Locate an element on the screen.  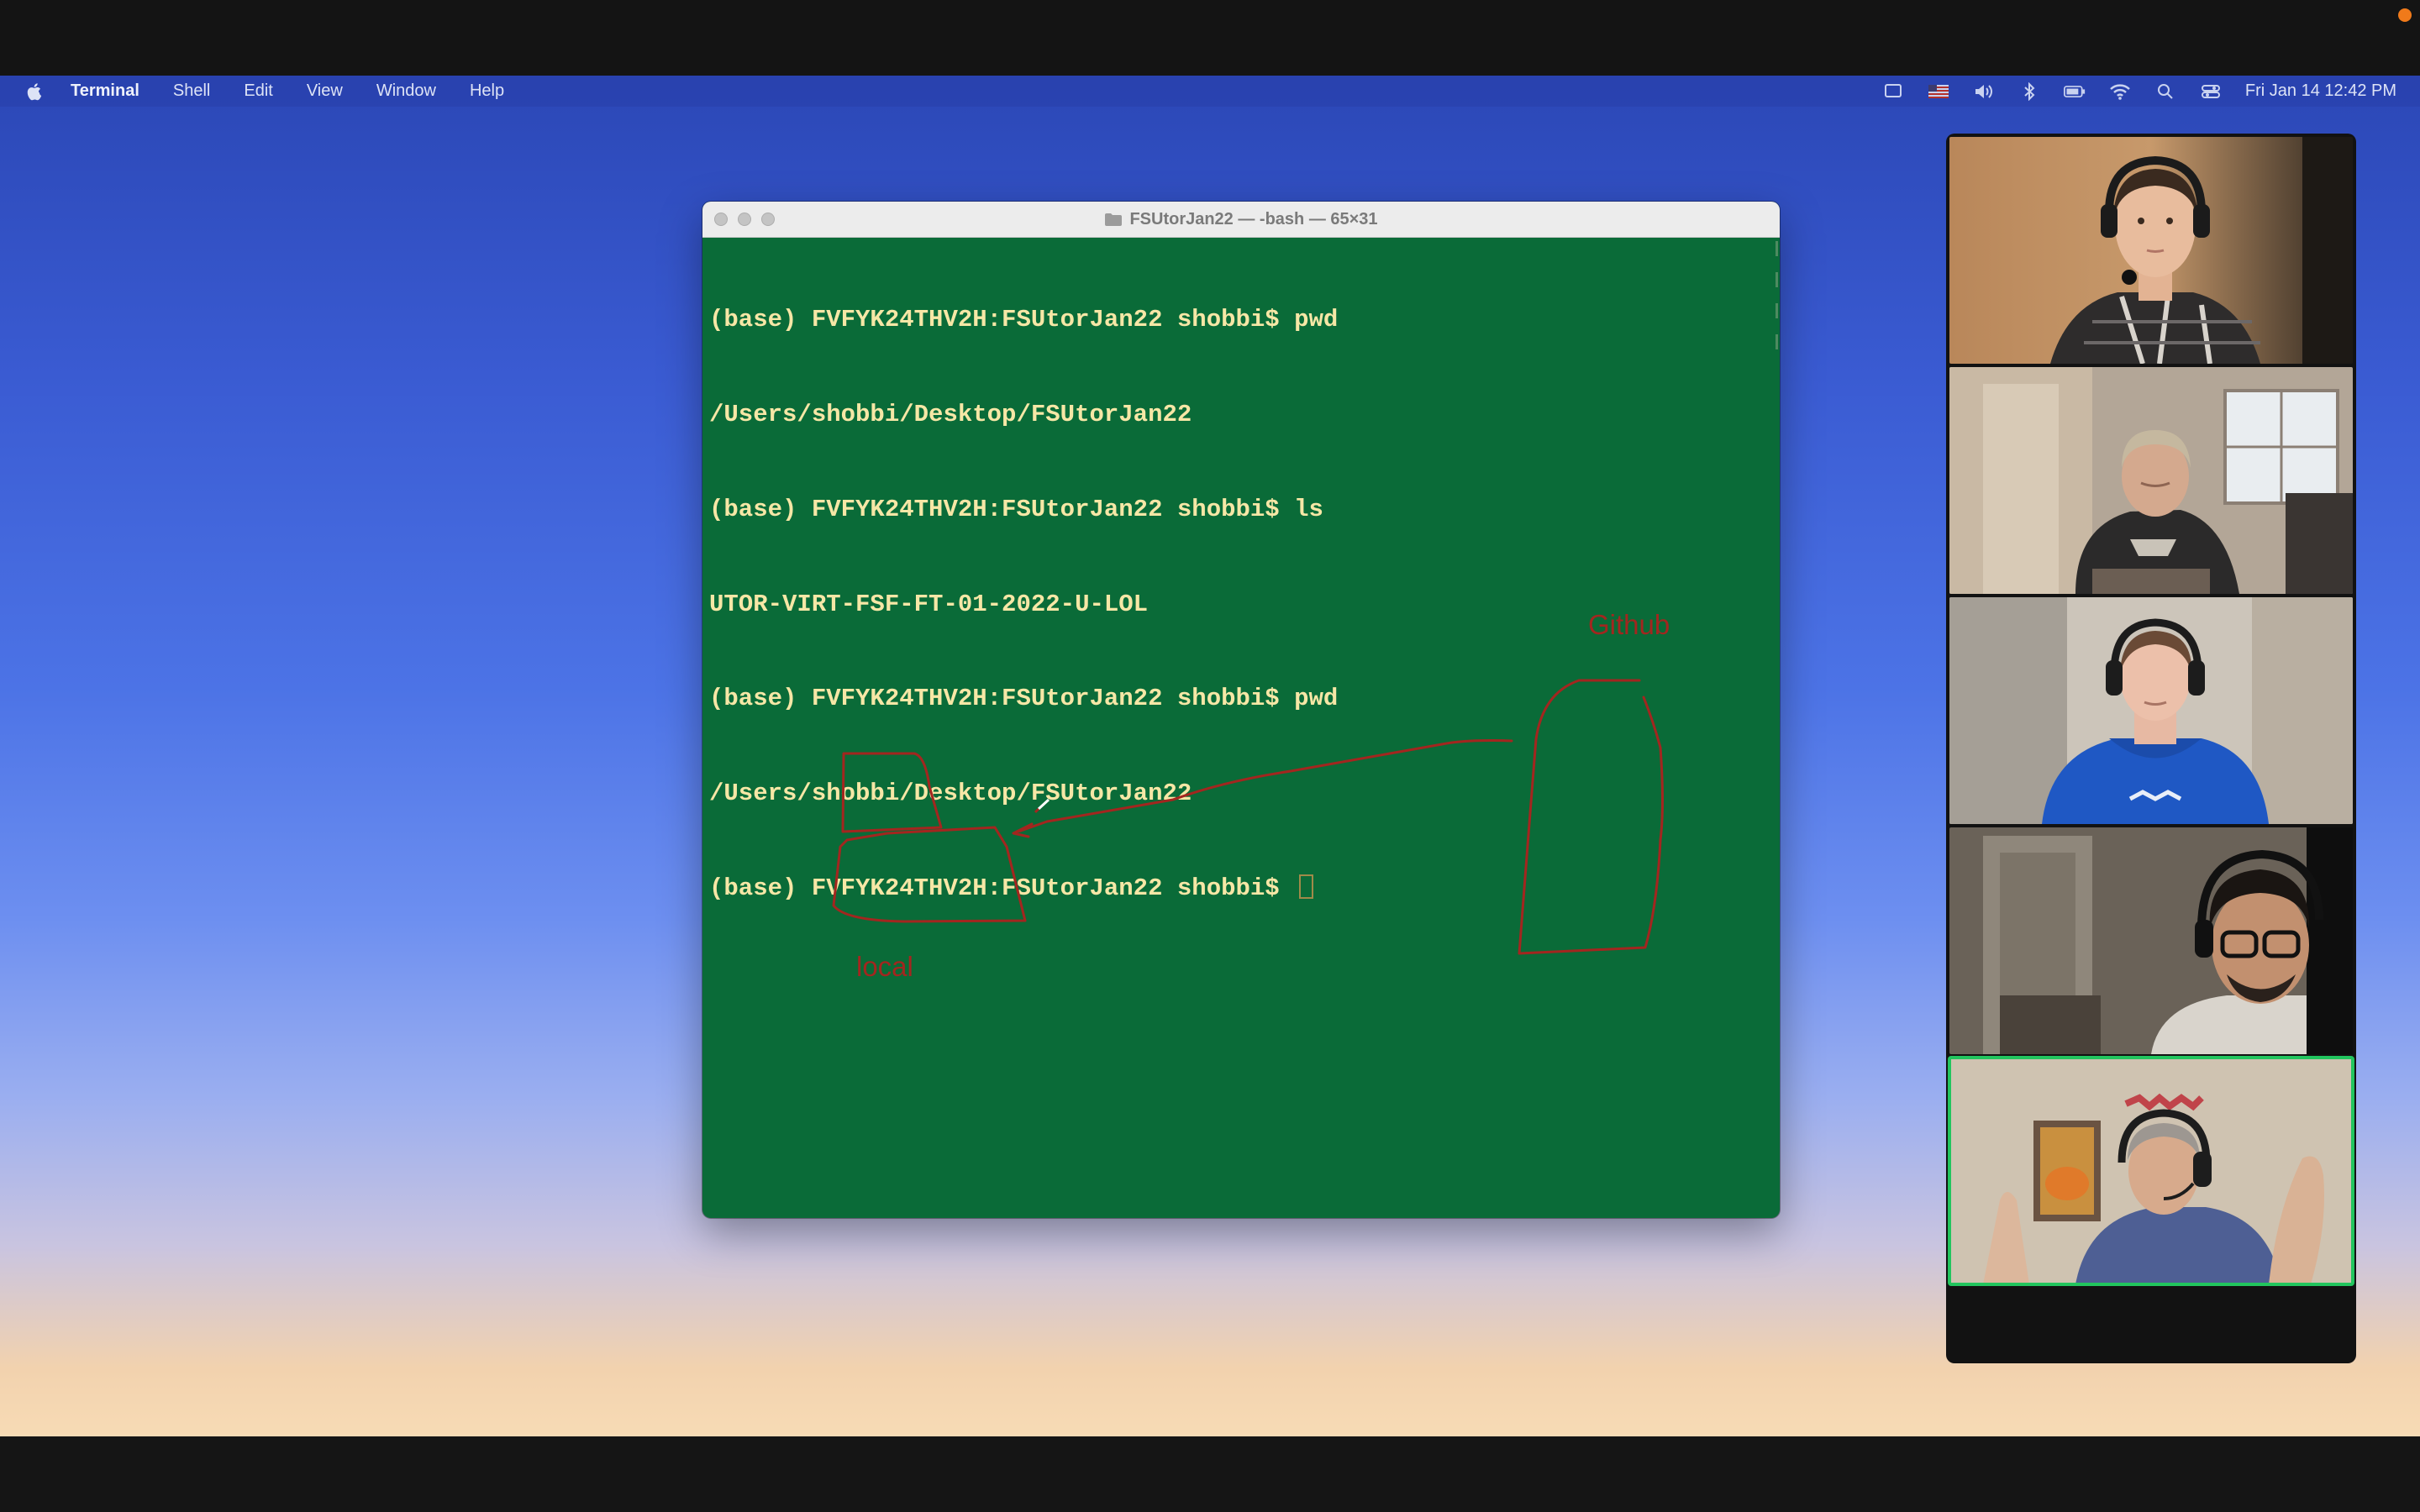
github-label: Github is located at coordinates (1629, 624).